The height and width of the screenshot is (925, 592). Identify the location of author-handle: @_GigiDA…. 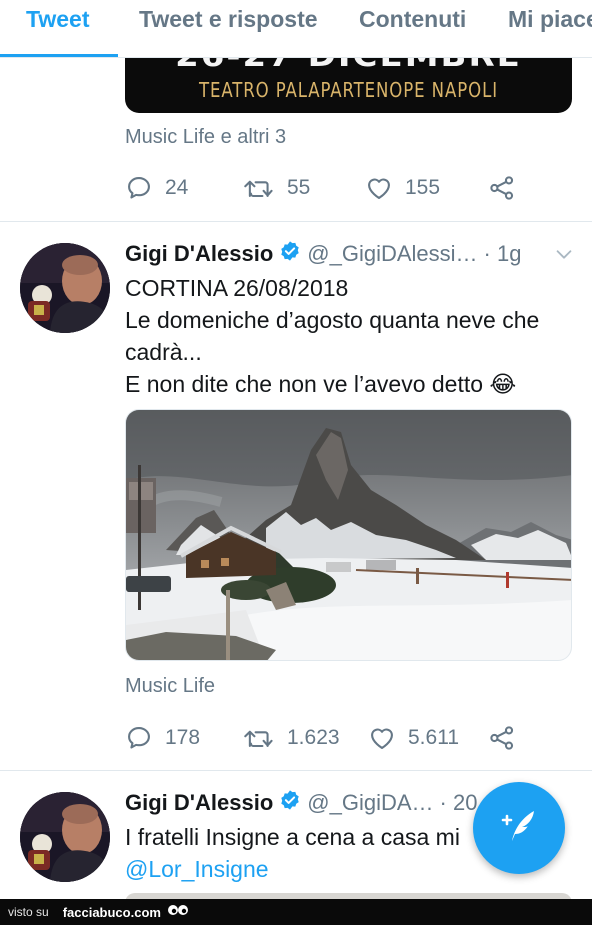
(370, 803).